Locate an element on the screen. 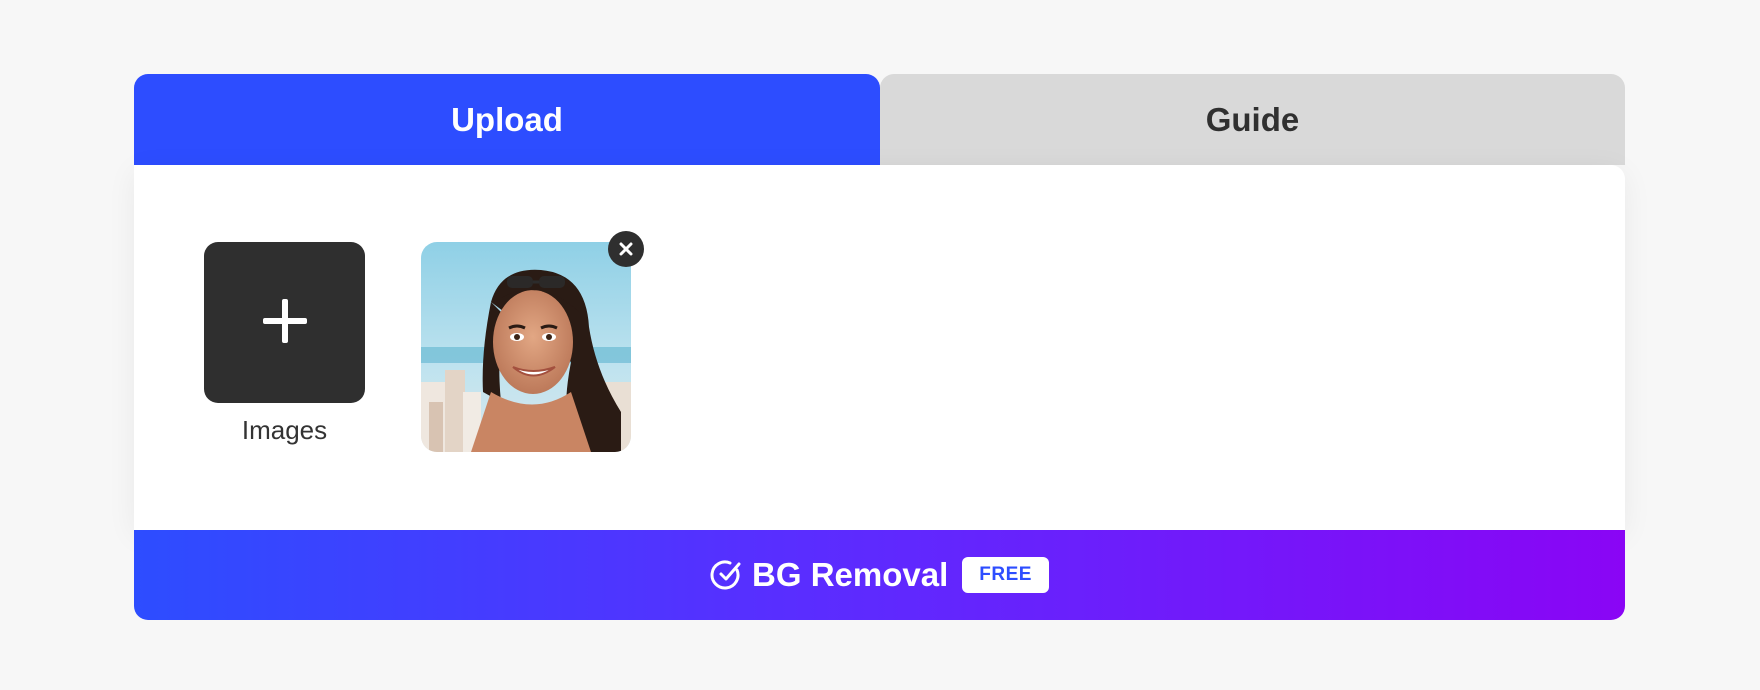  bg-removal-content: BG Removal FREE is located at coordinates (879, 575).